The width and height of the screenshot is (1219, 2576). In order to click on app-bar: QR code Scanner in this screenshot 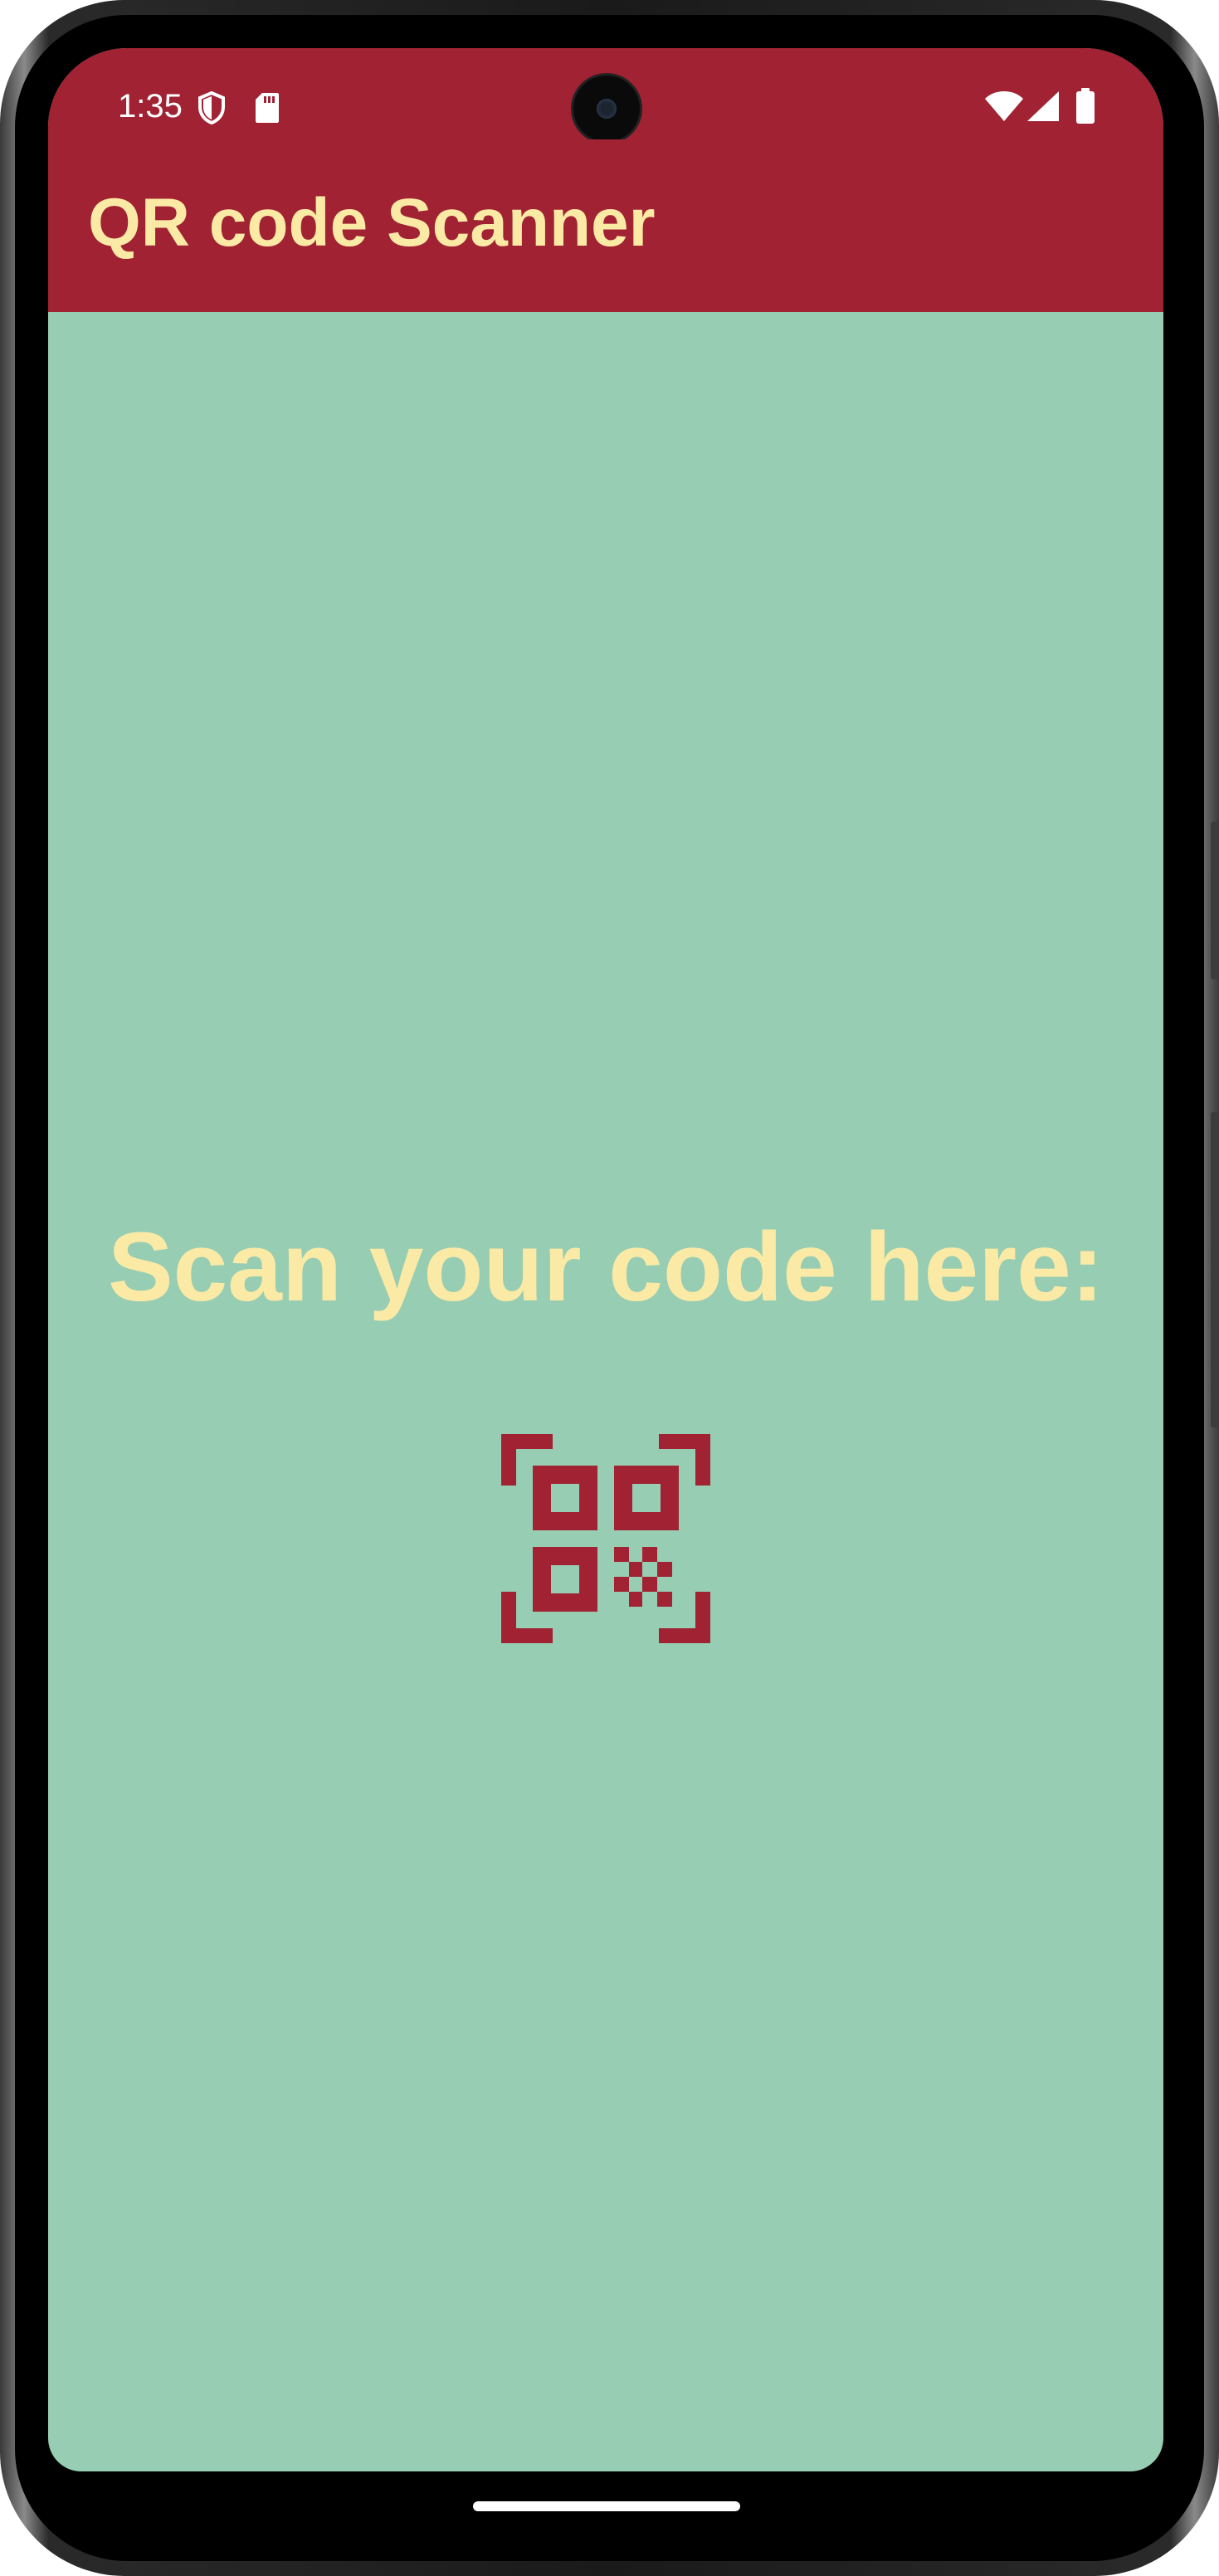, I will do `click(606, 226)`.